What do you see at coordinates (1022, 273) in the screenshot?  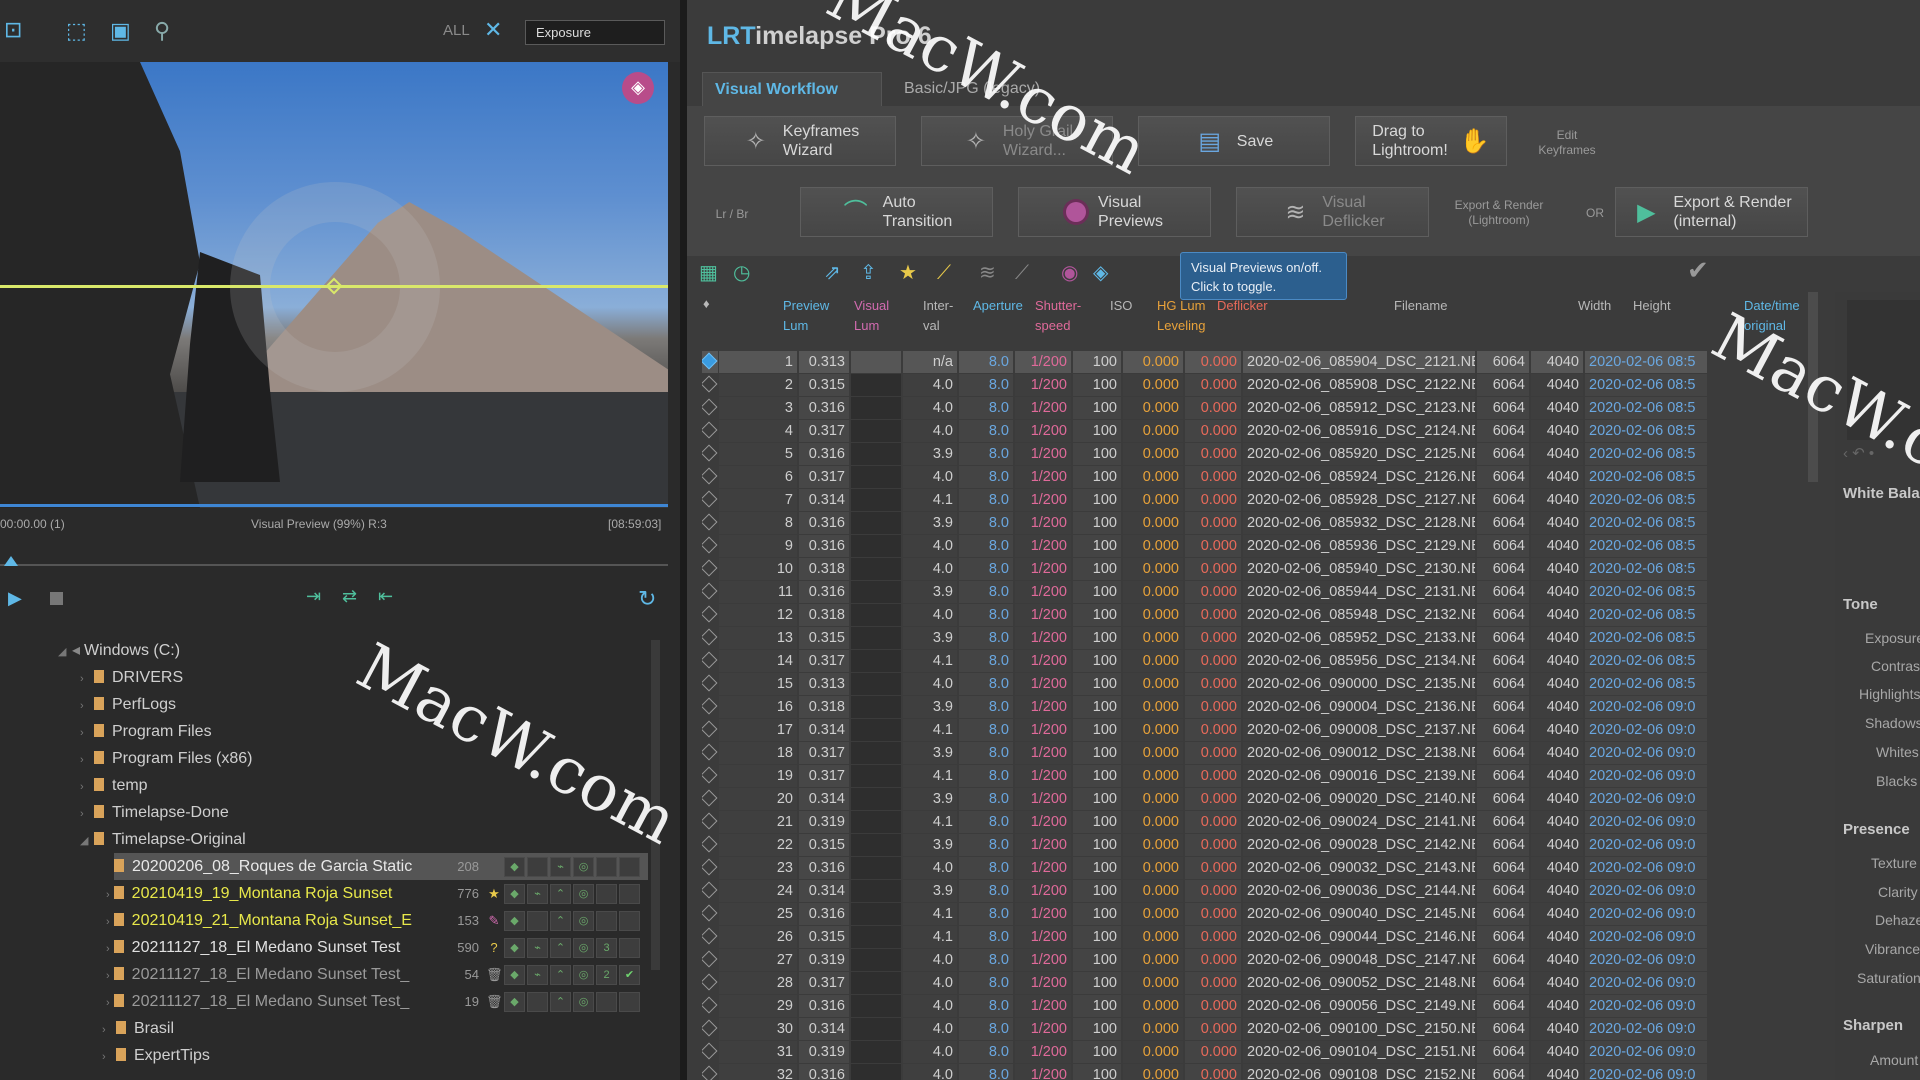 I see `graph-tool-icon: ⟋` at bounding box center [1022, 273].